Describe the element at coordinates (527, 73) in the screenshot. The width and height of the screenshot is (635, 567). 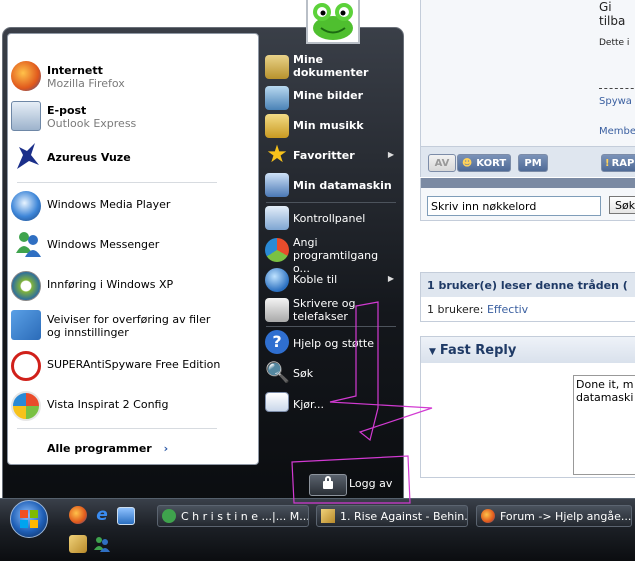
I see `post-body: Gi tilba Dette i Spywa Membe` at that location.